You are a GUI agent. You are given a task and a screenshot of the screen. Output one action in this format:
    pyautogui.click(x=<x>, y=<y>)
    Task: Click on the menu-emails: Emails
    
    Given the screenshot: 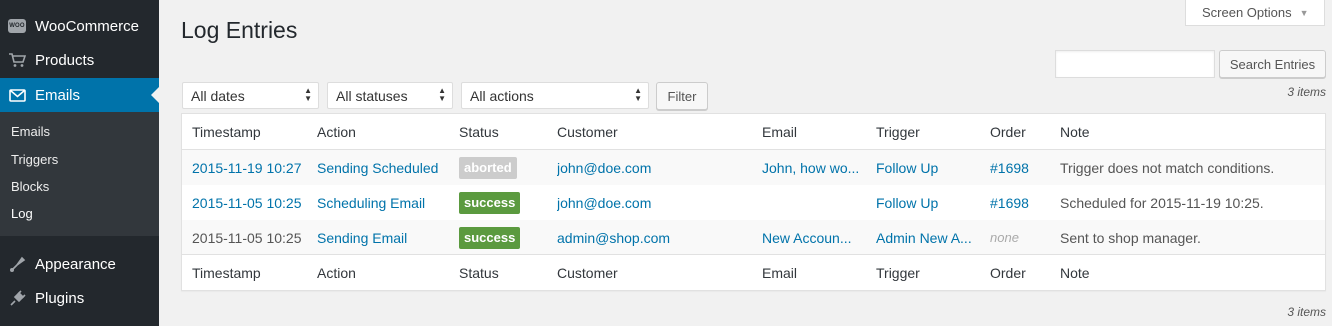 What is the action you would take?
    pyautogui.click(x=79, y=95)
    